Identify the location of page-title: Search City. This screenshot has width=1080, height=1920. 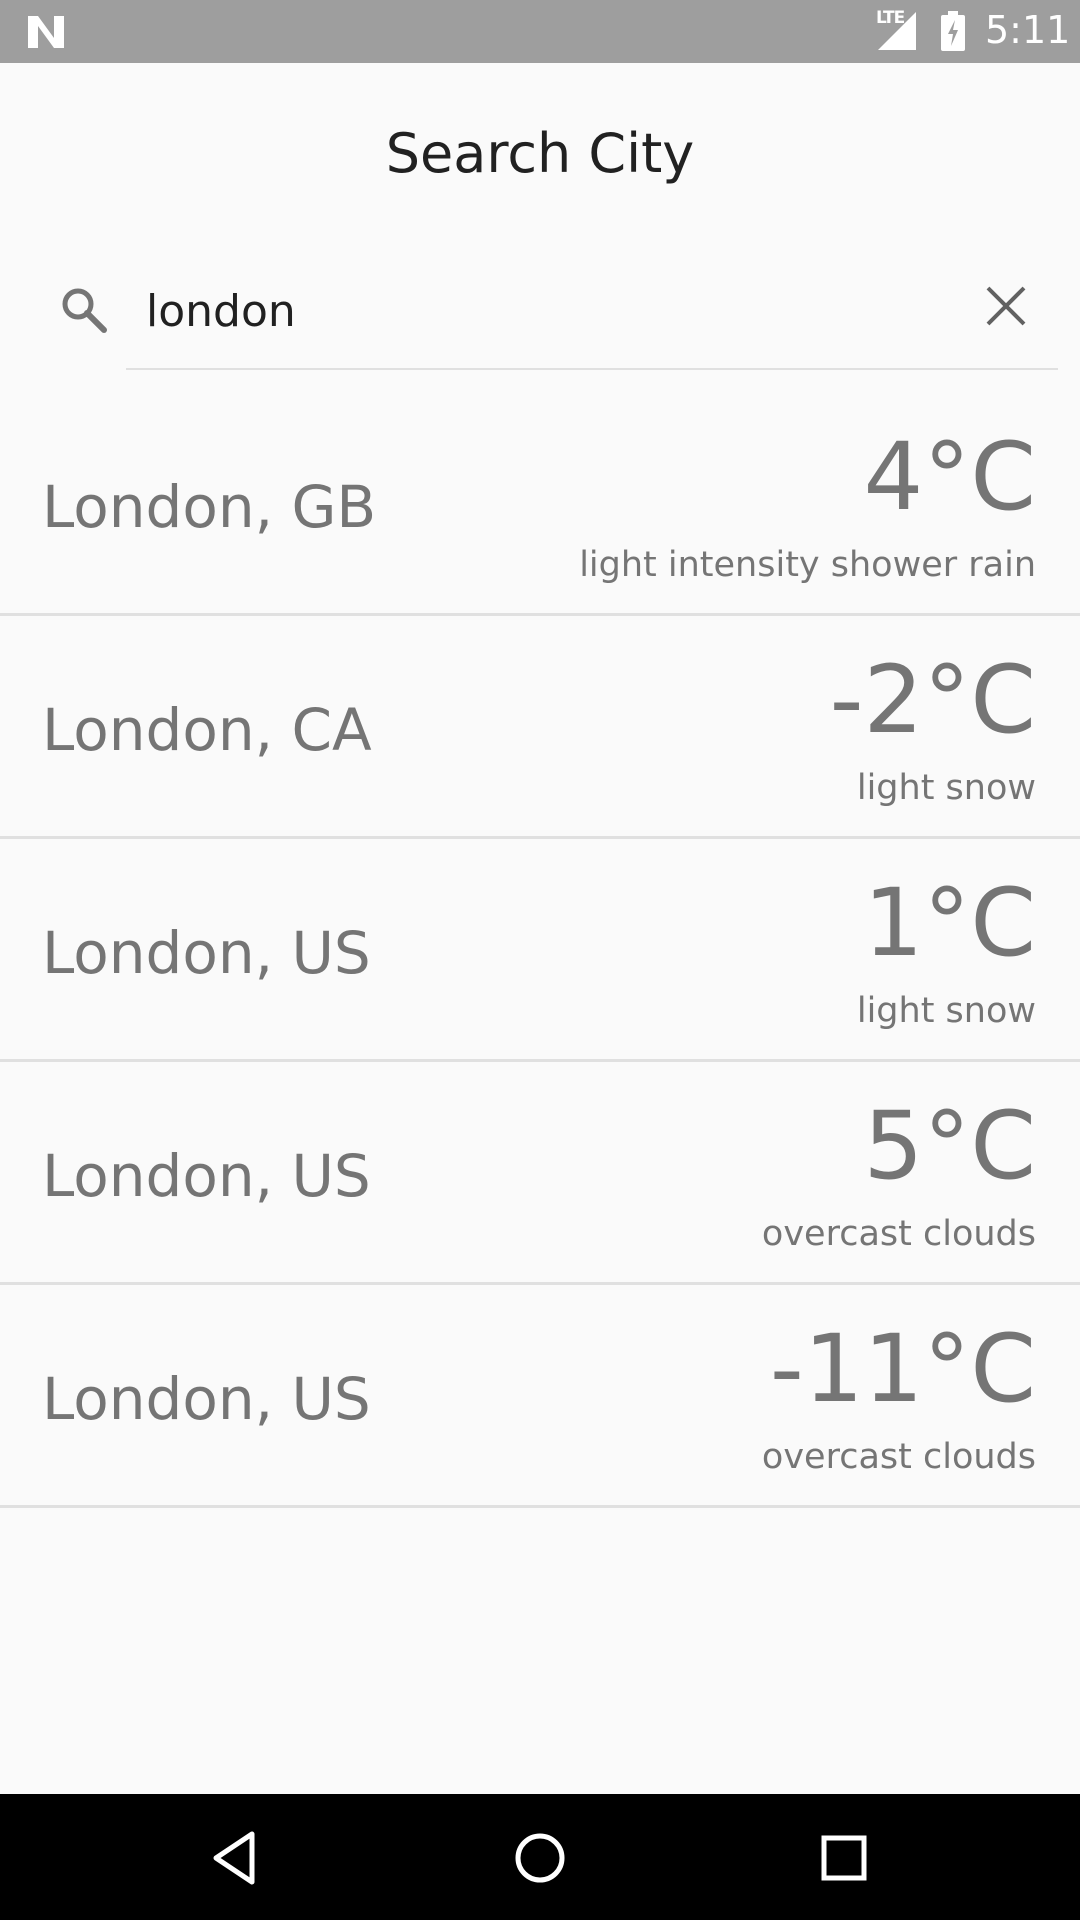
(540, 153).